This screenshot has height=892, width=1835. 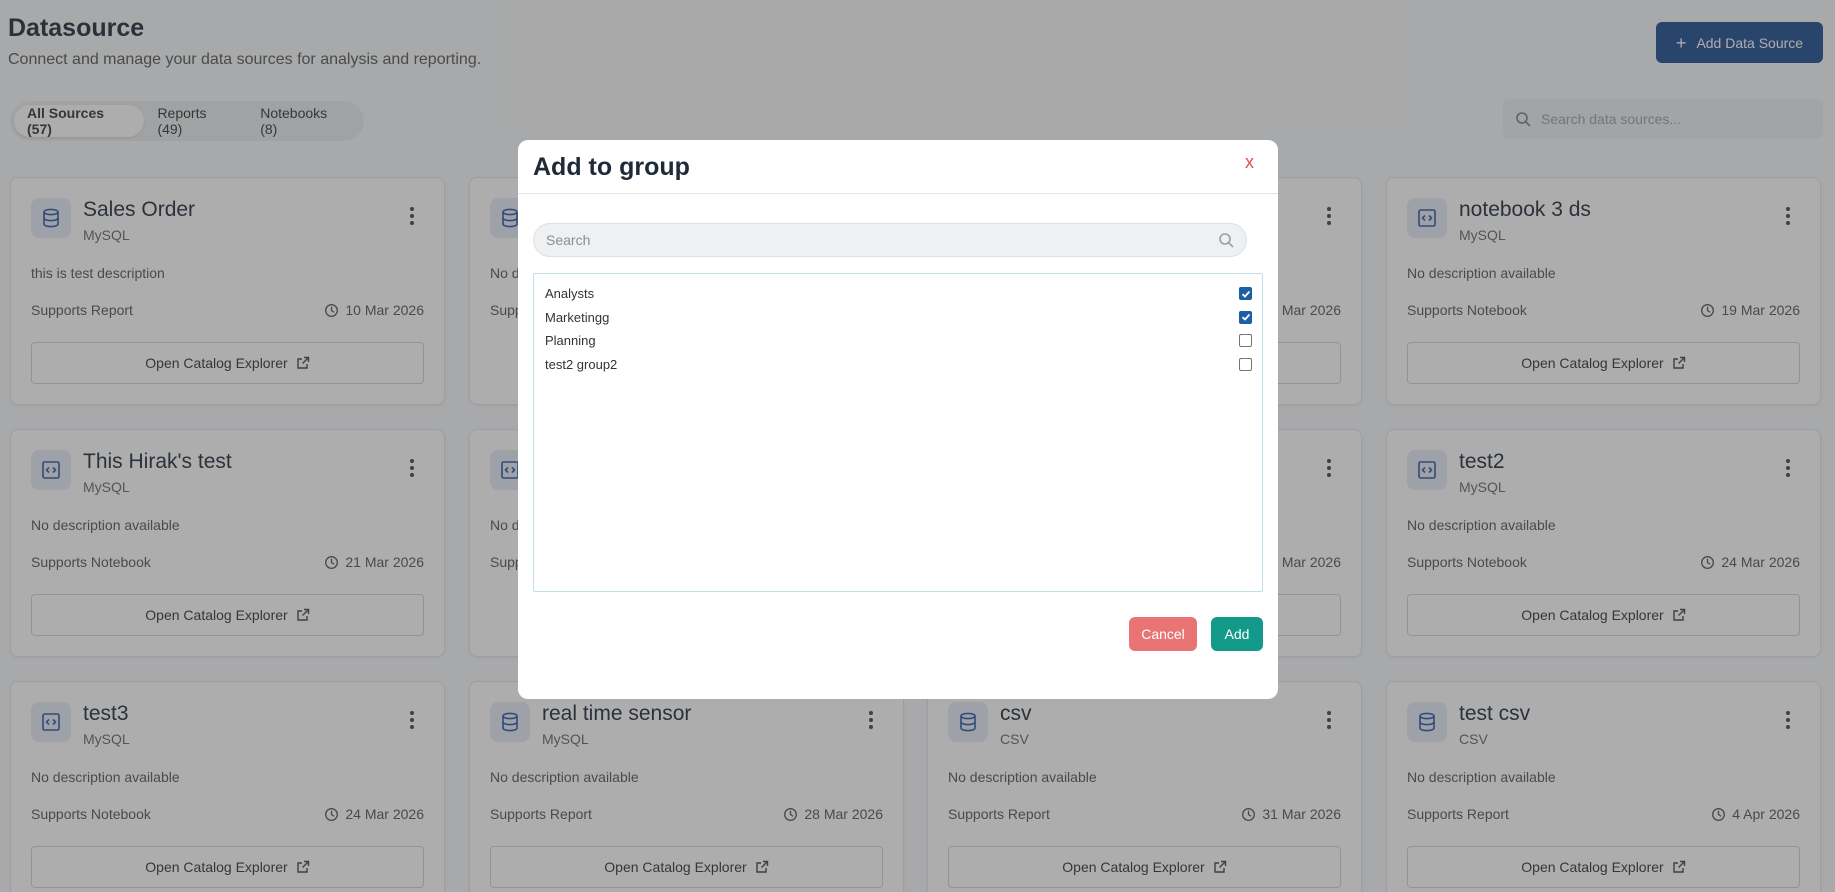 What do you see at coordinates (570, 341) in the screenshot?
I see `group-name: Planning` at bounding box center [570, 341].